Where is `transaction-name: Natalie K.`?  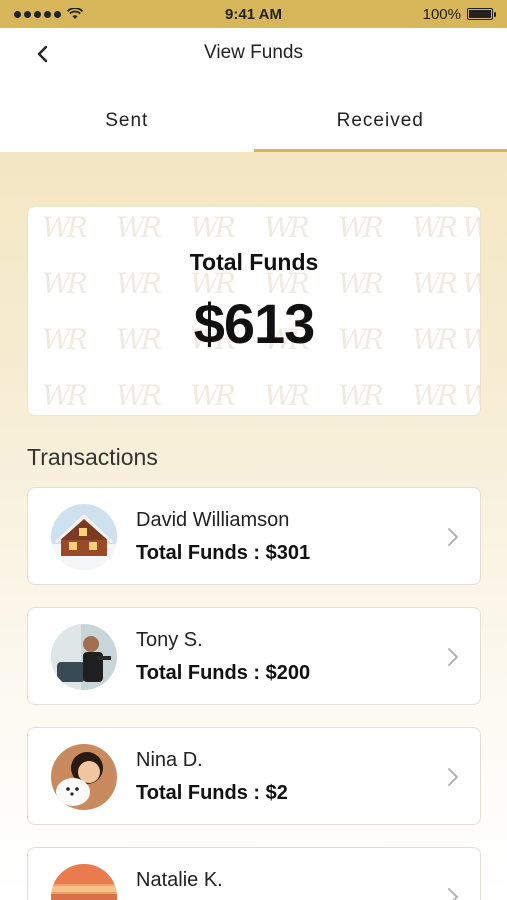 transaction-name: Natalie K. is located at coordinates (179, 880).